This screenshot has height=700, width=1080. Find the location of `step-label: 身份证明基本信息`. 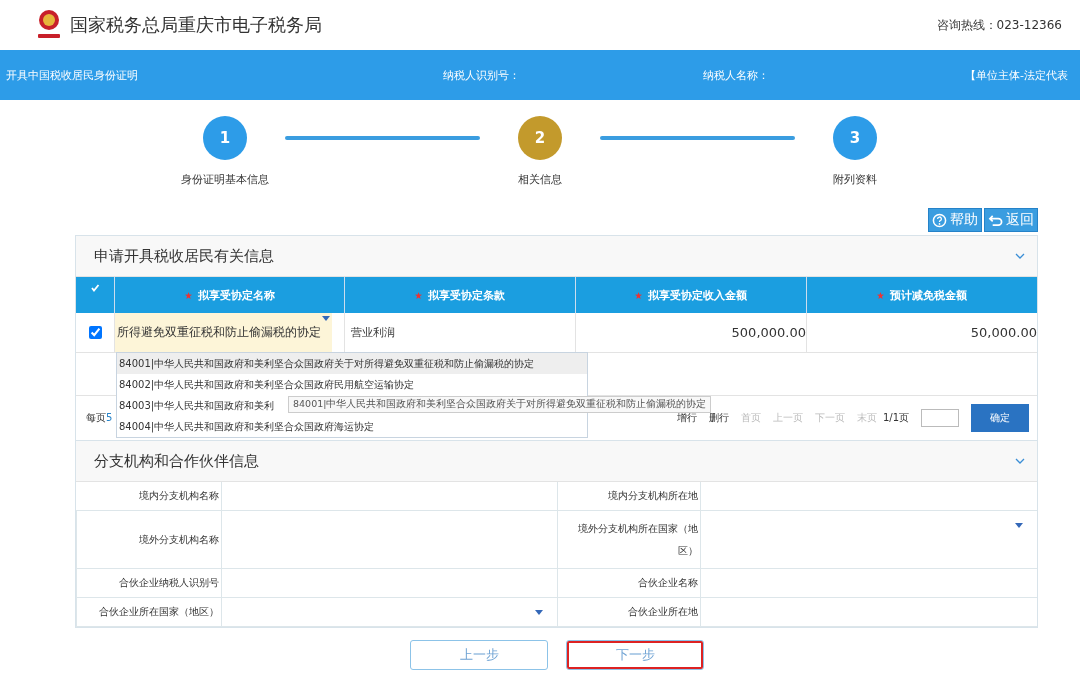

step-label: 身份证明基本信息 is located at coordinates (225, 179).